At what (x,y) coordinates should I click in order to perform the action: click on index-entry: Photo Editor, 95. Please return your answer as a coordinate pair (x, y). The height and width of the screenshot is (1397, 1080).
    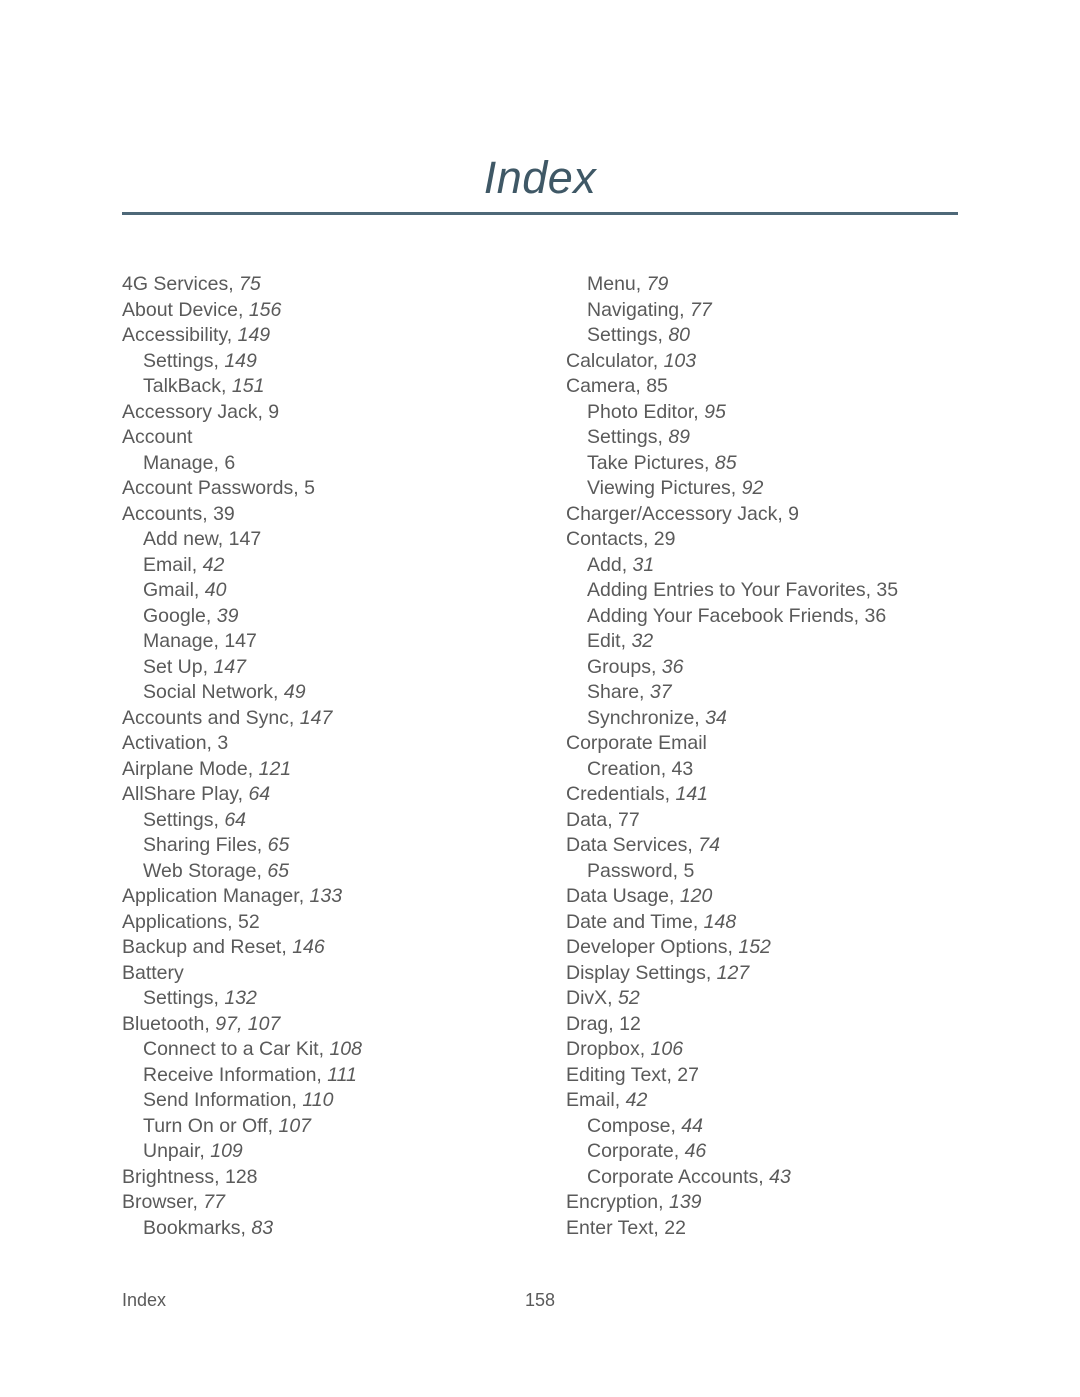
    Looking at the image, I should click on (781, 413).